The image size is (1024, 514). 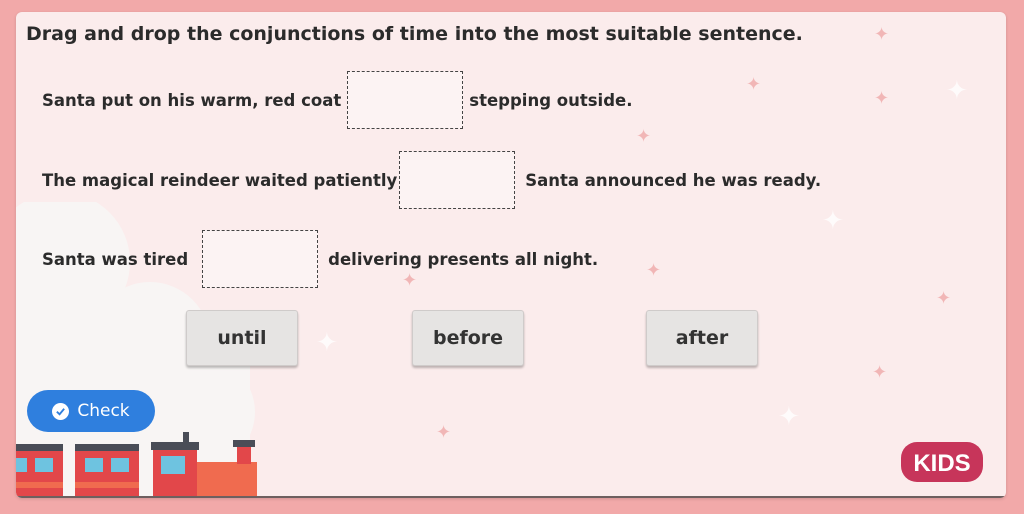 What do you see at coordinates (138, 465) in the screenshot?
I see `train-decoration` at bounding box center [138, 465].